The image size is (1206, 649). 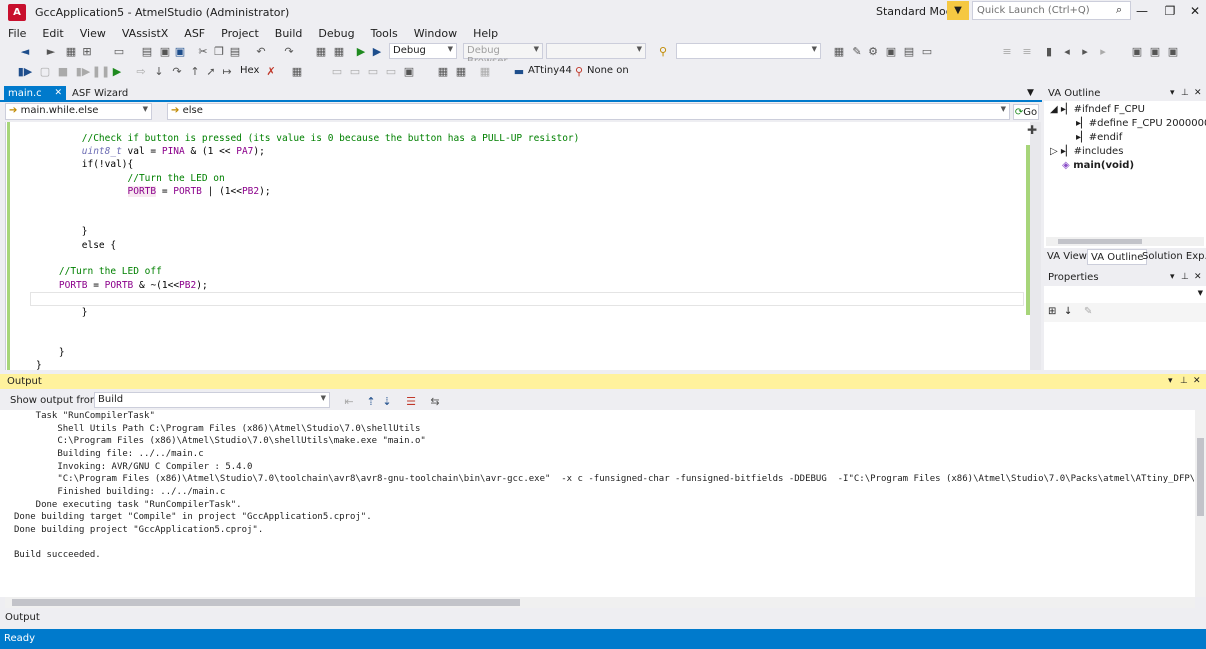 What do you see at coordinates (1026, 112) in the screenshot?
I see `go-button: ⟳ Go` at bounding box center [1026, 112].